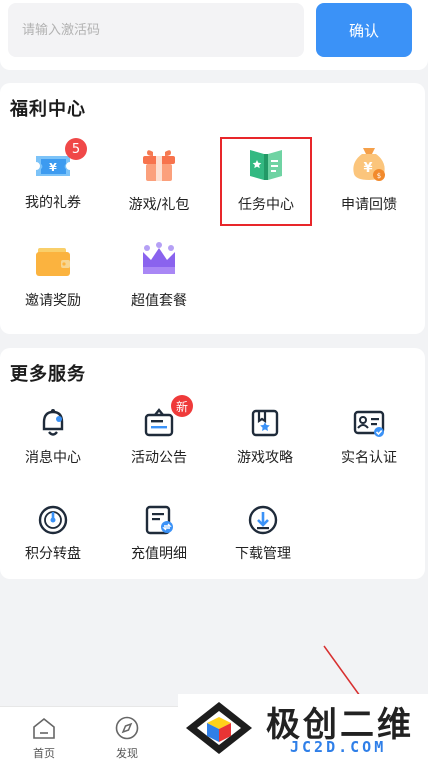 Image resolution: width=428 pixels, height=759 pixels. Describe the element at coordinates (265, 458) in the screenshot. I see `service-item-label: 游戏攻略` at that location.